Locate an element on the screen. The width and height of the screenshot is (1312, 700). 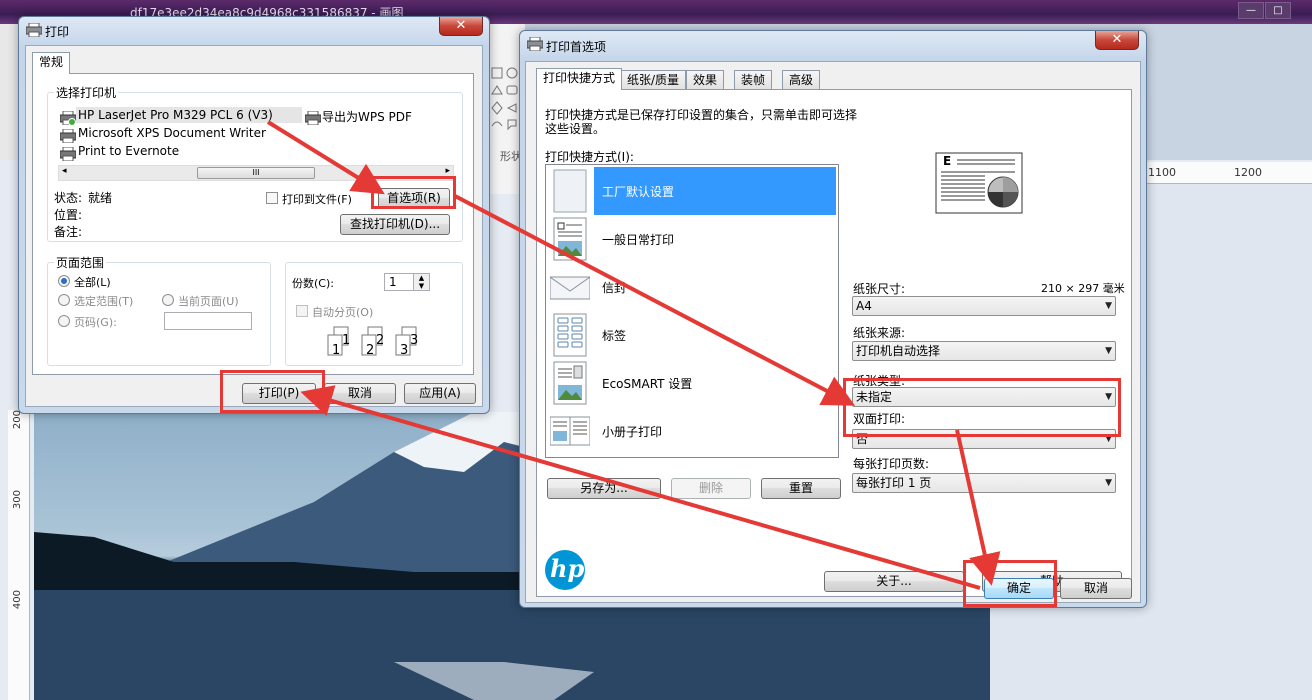
select-printer-label: 选择打印机 is located at coordinates (86, 92).